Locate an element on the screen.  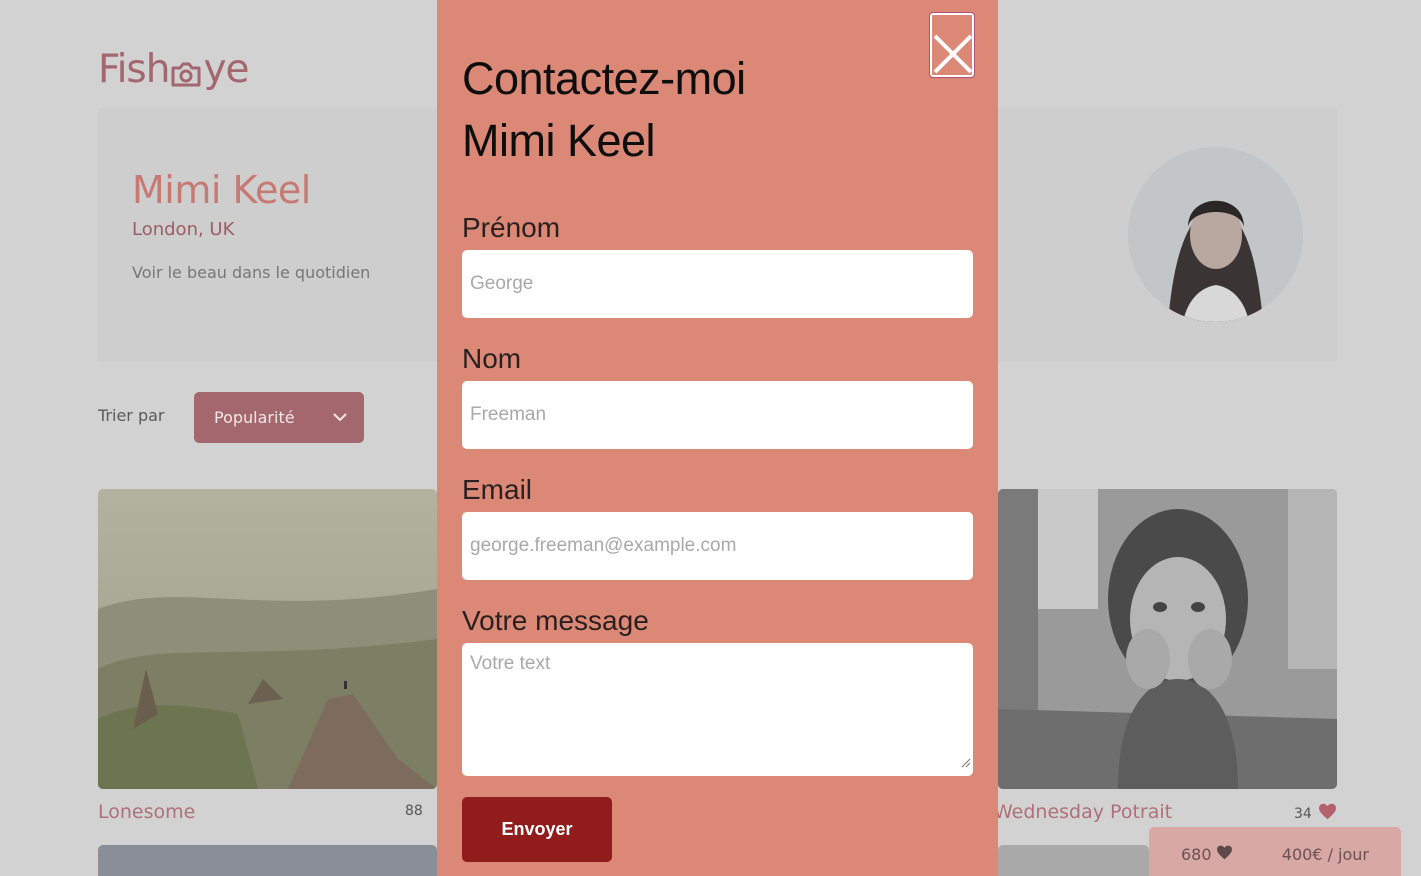
email-placeholder: george.freeman@example.com is located at coordinates (603, 545).